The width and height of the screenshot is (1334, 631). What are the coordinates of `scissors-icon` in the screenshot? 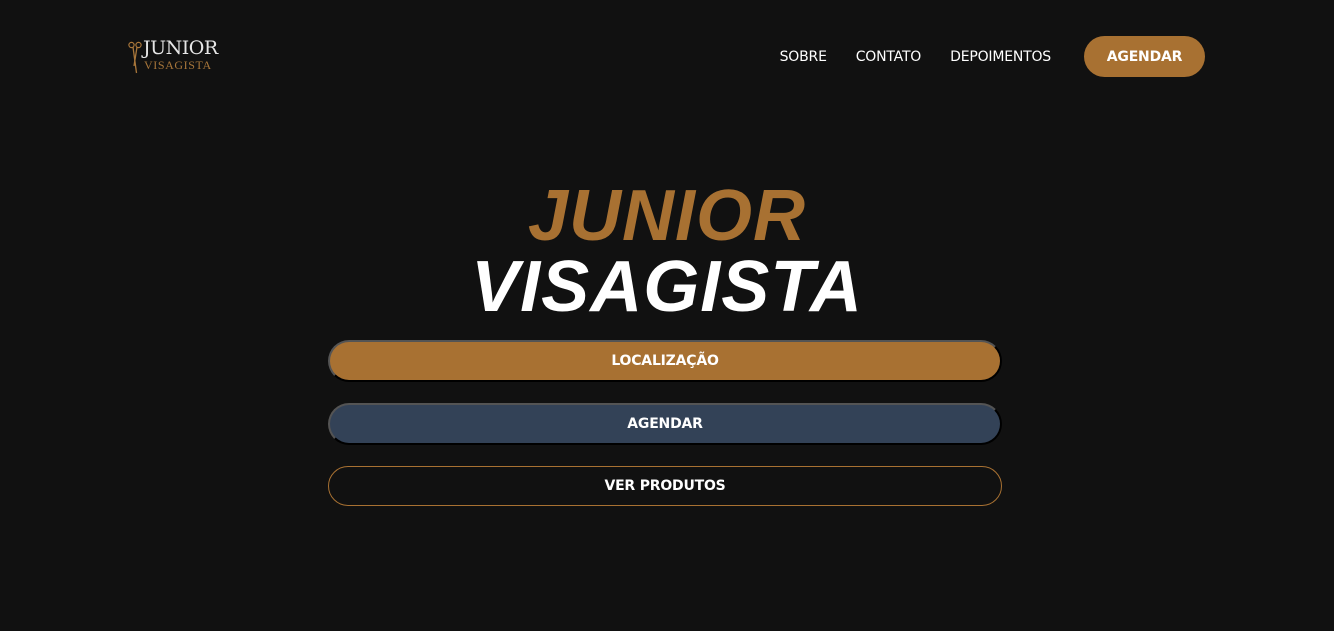 It's located at (135, 57).